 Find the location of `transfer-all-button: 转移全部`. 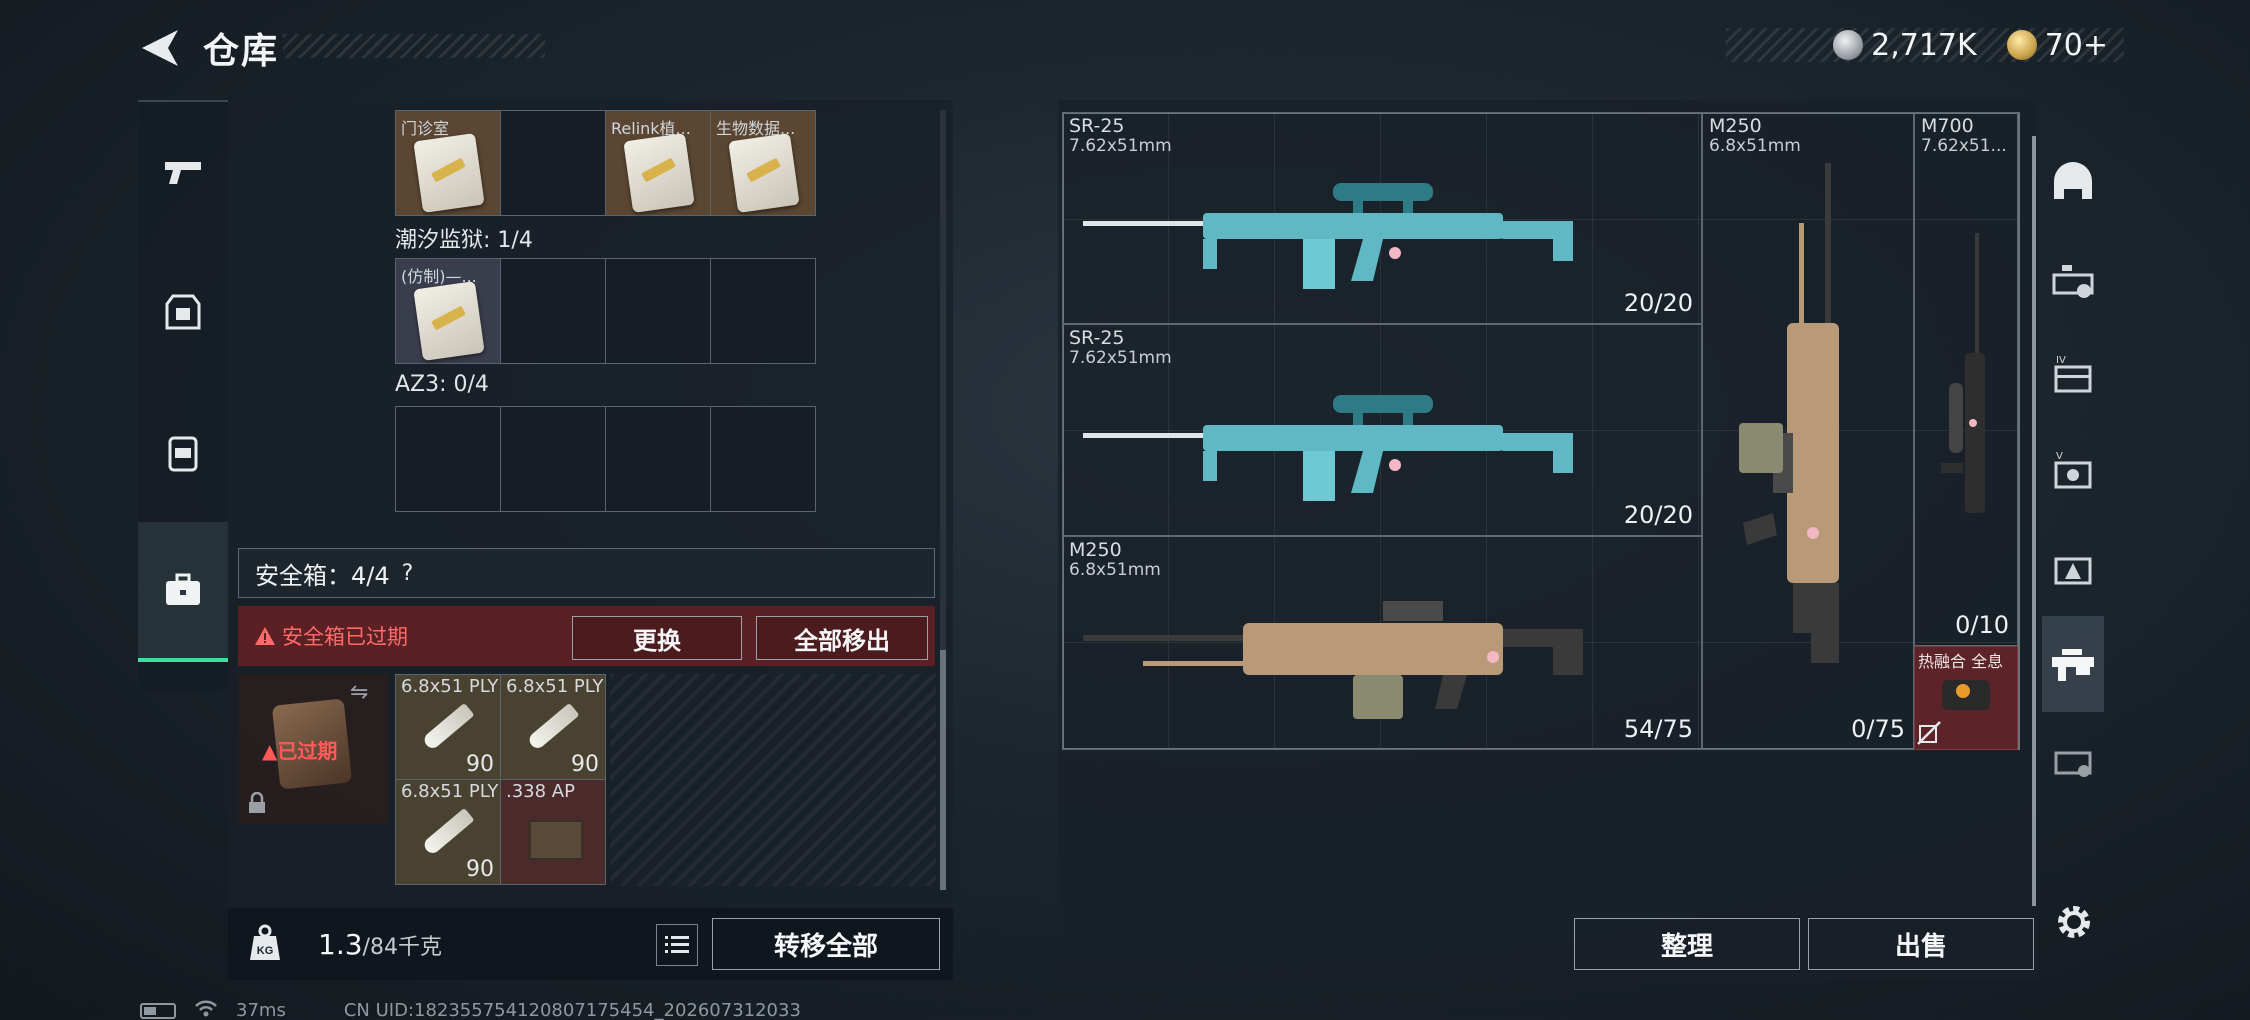

transfer-all-button: 转移全部 is located at coordinates (826, 944).